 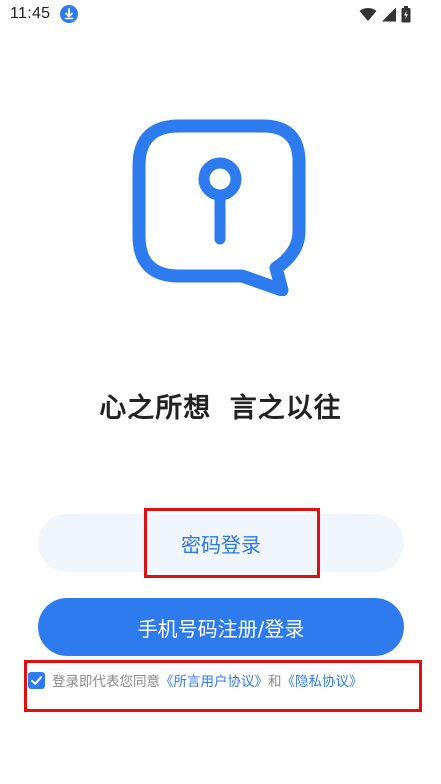 I want to click on phone-login-button: 手机号码注册/登录, so click(x=221, y=627).